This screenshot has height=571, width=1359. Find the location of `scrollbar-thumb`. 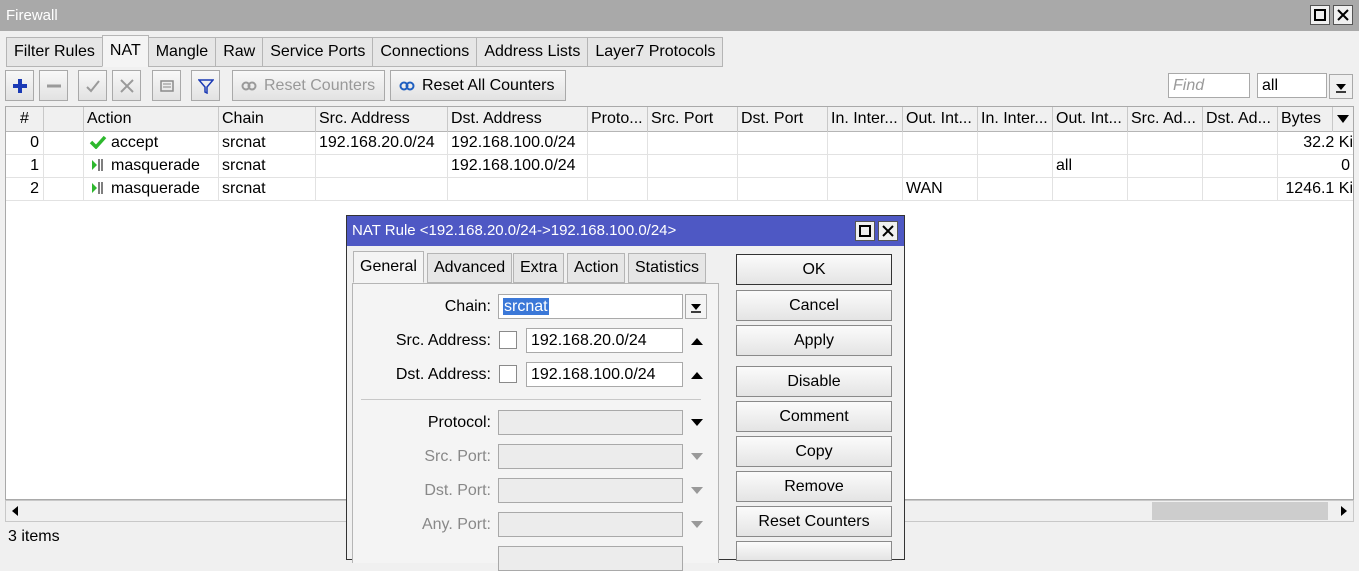

scrollbar-thumb is located at coordinates (1240, 511).